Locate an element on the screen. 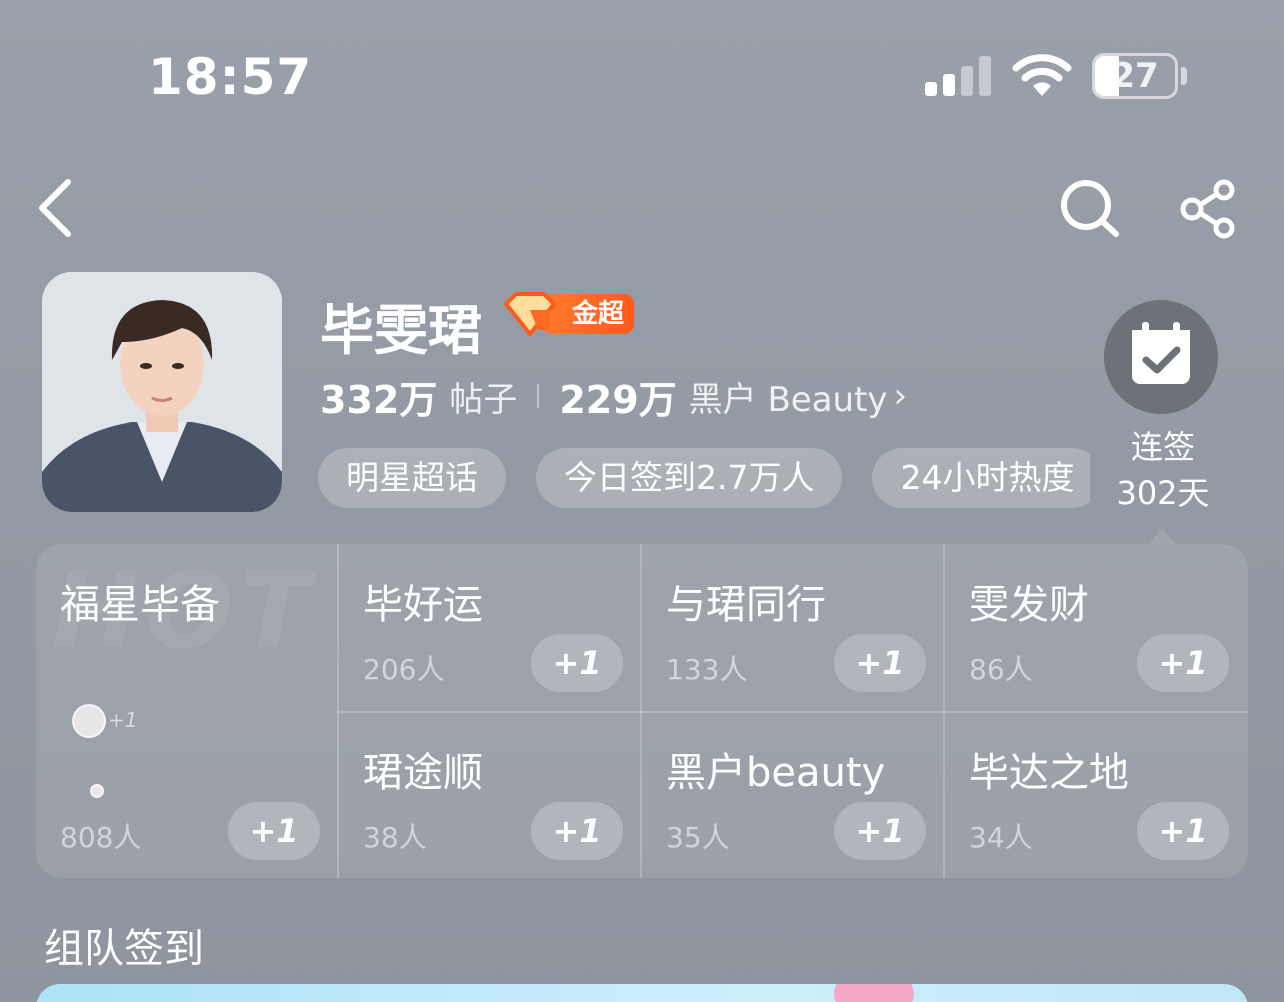 Image resolution: width=1284 pixels, height=1002 pixels. super-topic-avatar is located at coordinates (162, 392).